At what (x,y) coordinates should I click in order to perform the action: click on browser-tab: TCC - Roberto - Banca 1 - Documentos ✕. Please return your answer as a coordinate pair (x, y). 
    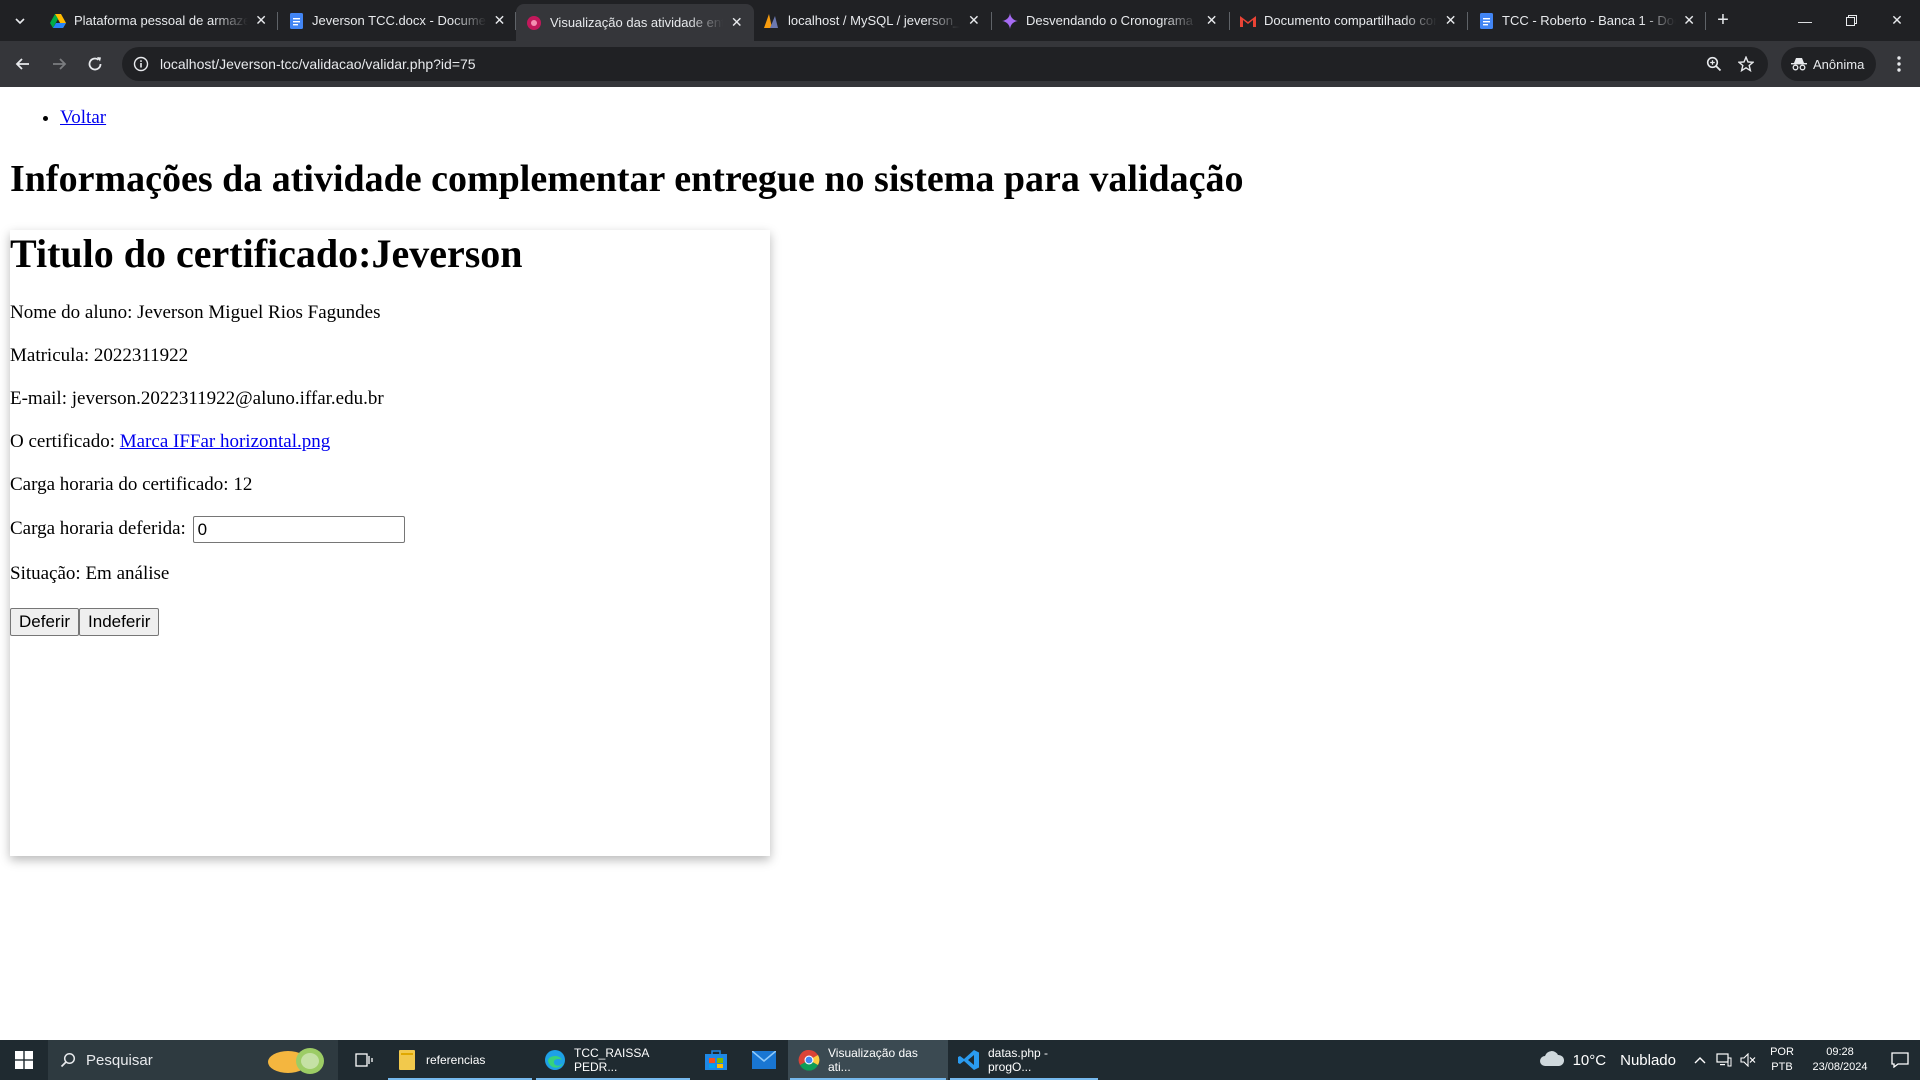
    Looking at the image, I should click on (1587, 20).